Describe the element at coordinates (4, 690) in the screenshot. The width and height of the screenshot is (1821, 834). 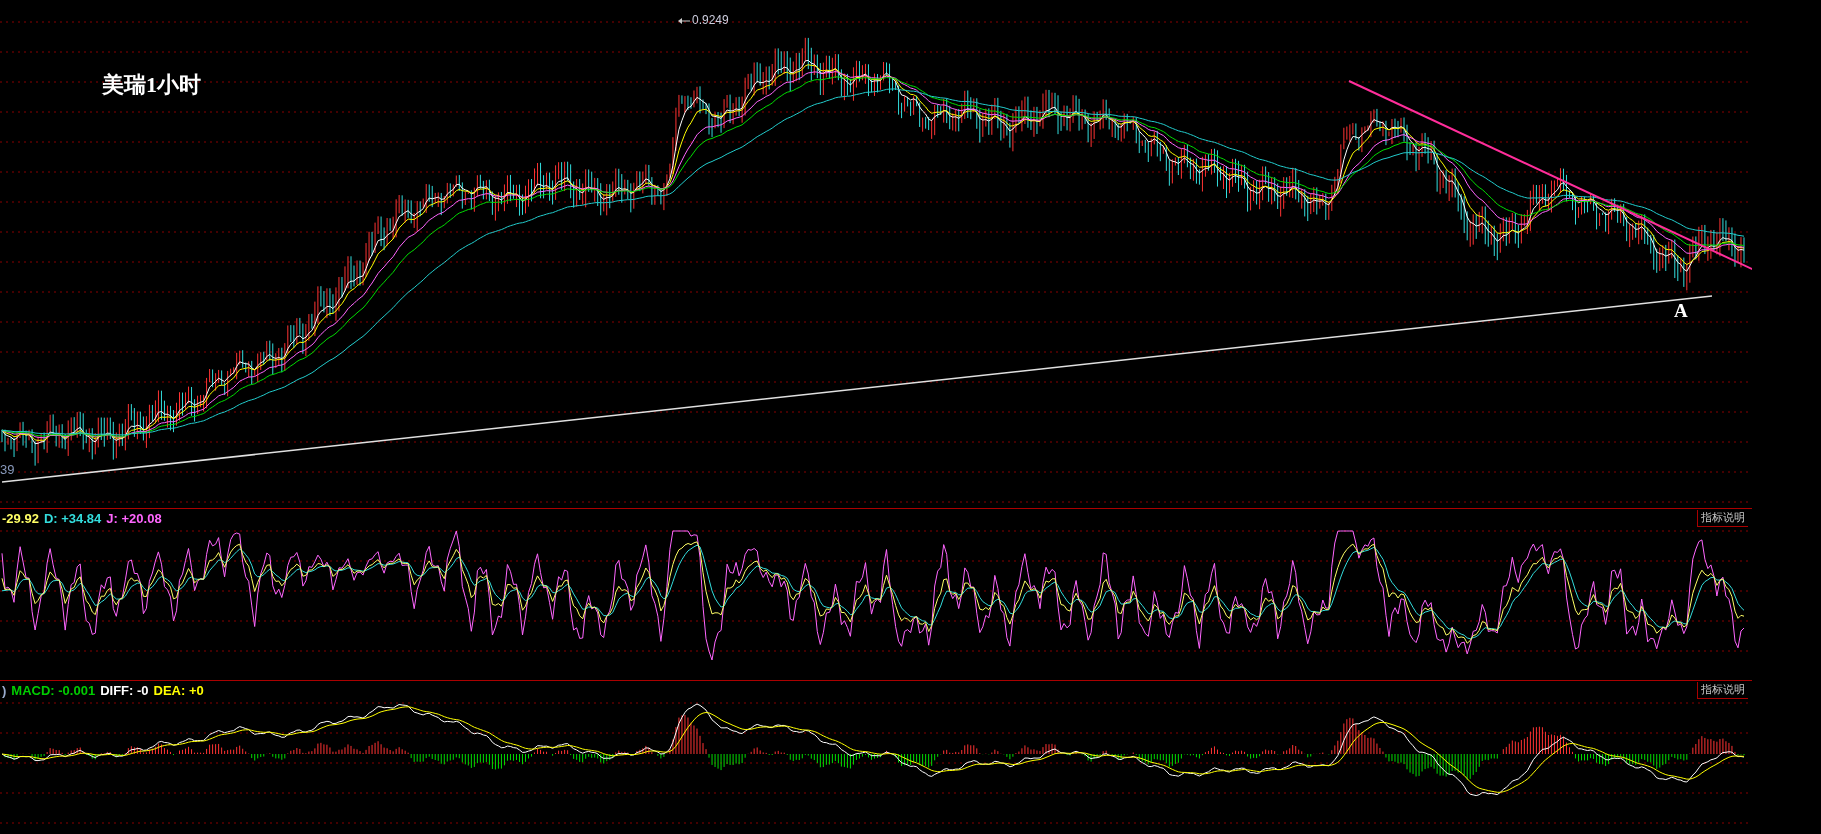
I see `indicator-reading: )` at that location.